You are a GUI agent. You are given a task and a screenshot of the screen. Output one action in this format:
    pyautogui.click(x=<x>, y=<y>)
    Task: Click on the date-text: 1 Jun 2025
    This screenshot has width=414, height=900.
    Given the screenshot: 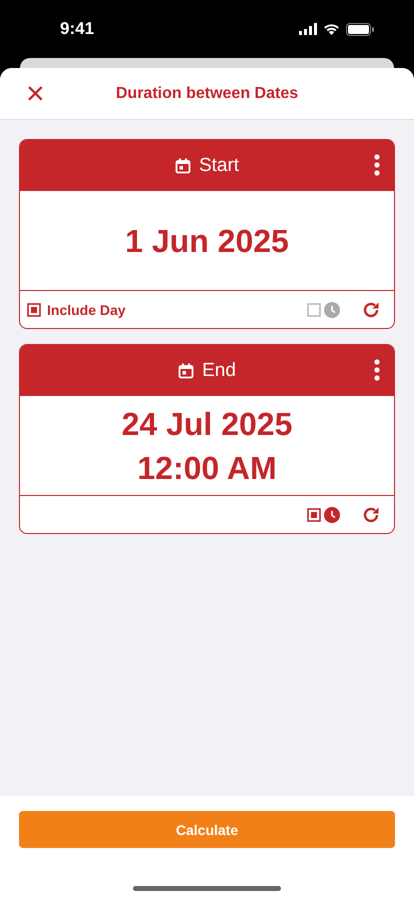 What is the action you would take?
    pyautogui.click(x=207, y=241)
    